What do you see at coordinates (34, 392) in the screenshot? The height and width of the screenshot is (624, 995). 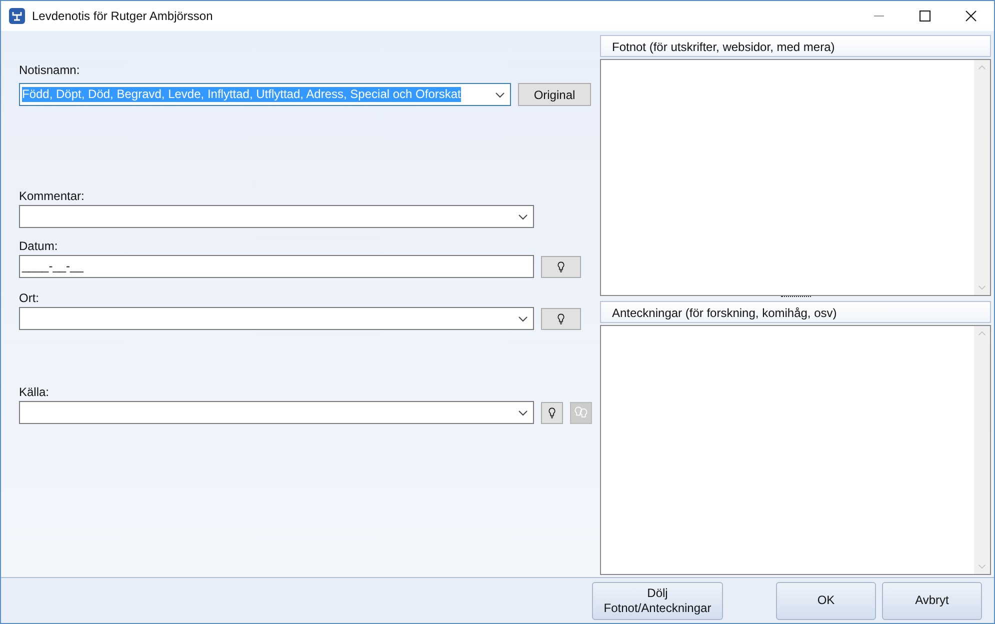 I see `field-label: Källa:` at bounding box center [34, 392].